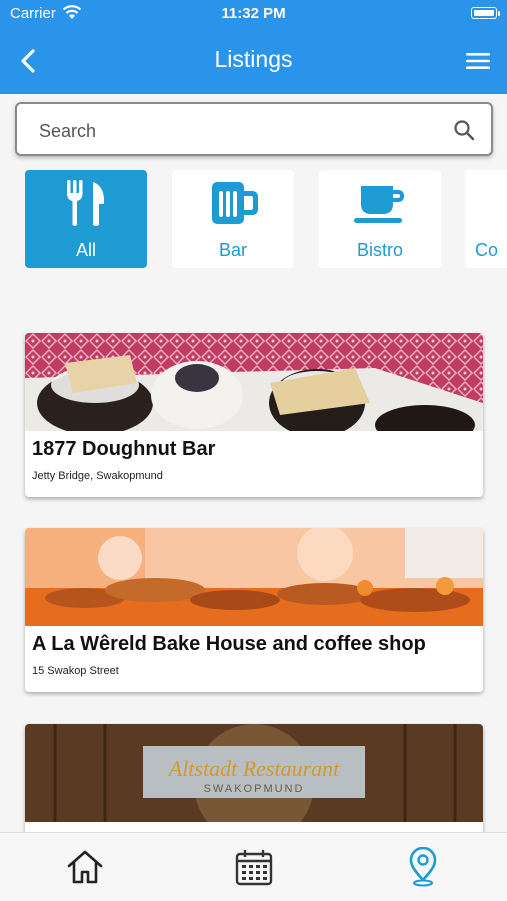 This screenshot has width=507, height=901. I want to click on category-all: All, so click(86, 219).